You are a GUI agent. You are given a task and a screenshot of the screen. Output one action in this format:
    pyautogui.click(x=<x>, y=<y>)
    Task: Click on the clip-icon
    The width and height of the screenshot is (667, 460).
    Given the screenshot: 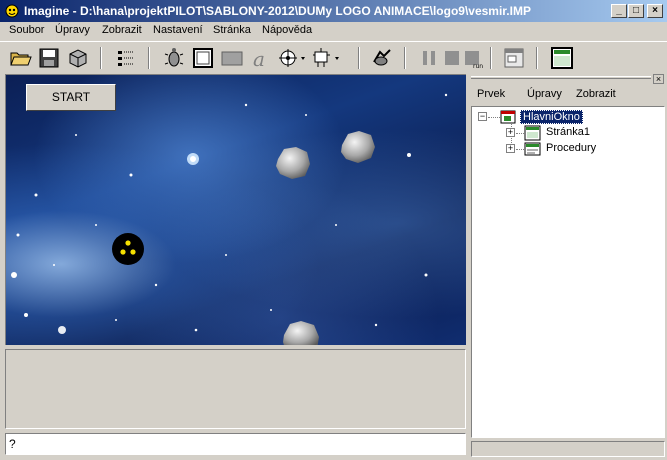 What is the action you would take?
    pyautogui.click(x=291, y=58)
    